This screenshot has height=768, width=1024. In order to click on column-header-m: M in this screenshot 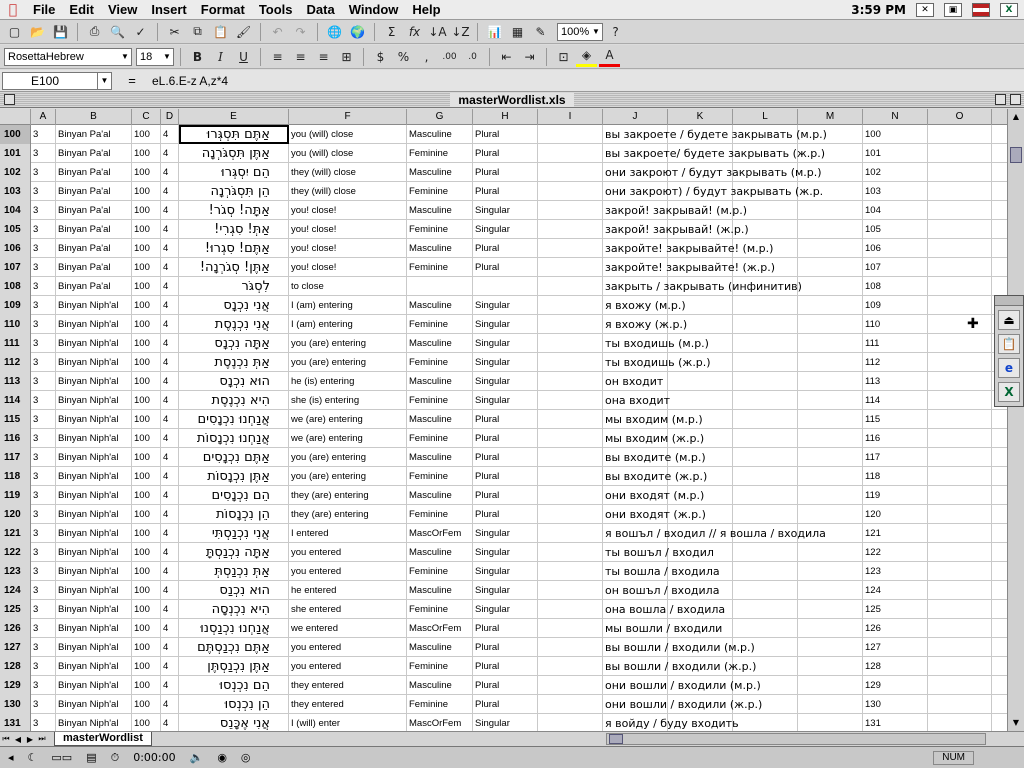, I will do `click(830, 117)`.